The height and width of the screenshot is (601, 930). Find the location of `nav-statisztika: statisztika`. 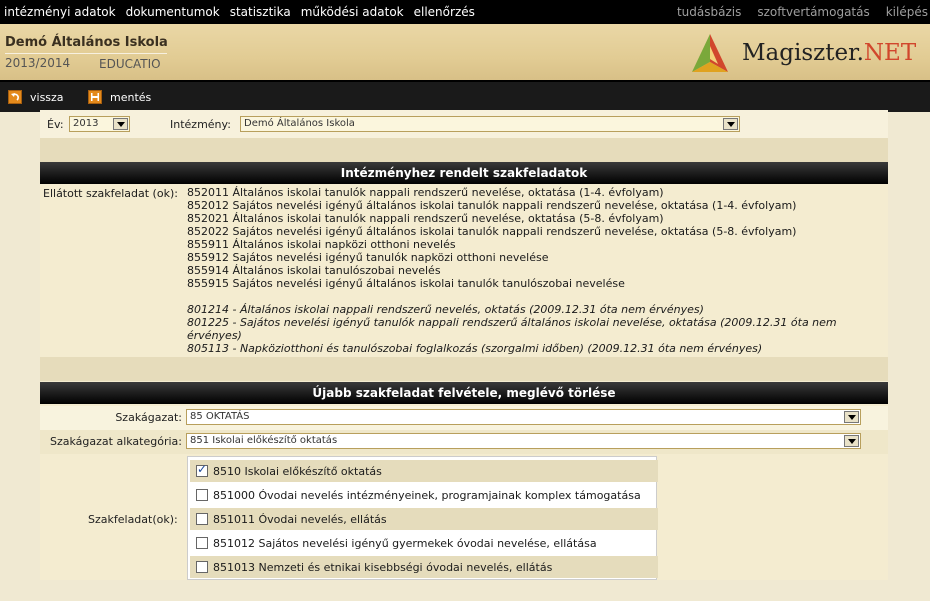

nav-statisztika: statisztika is located at coordinates (260, 12).